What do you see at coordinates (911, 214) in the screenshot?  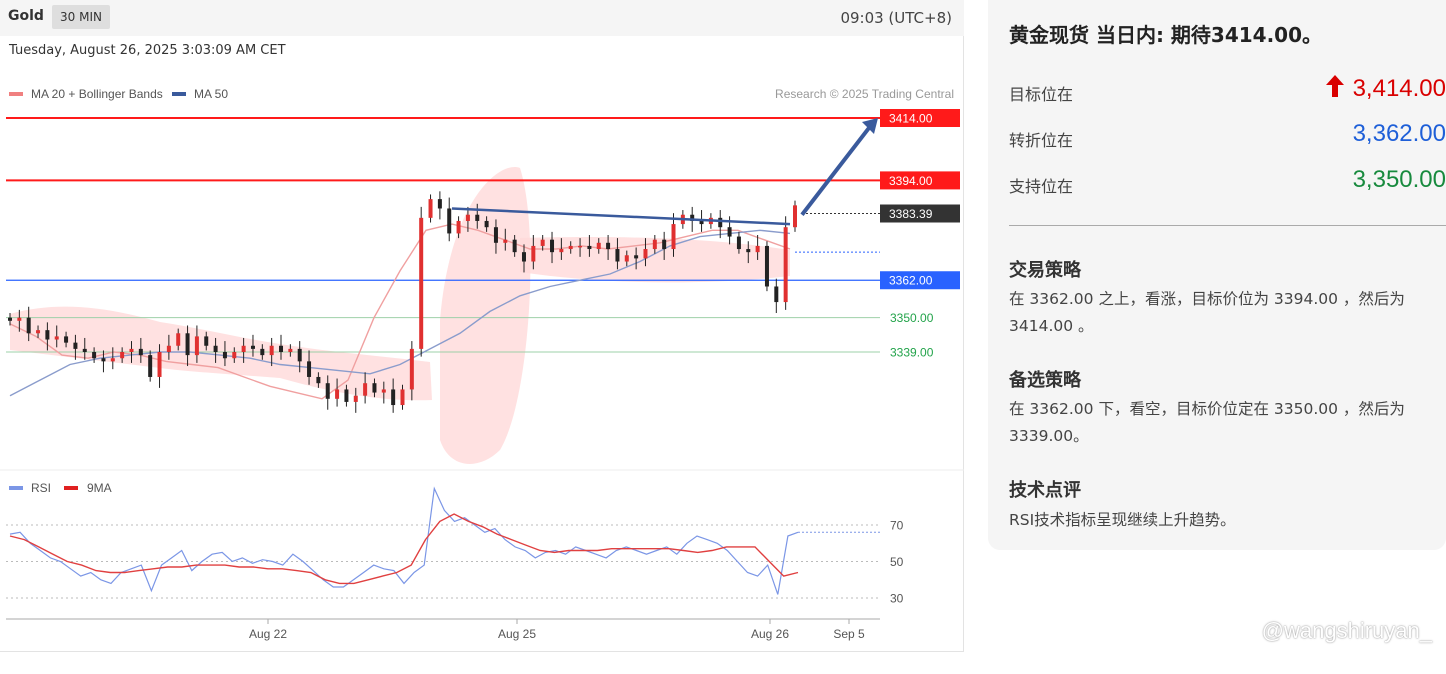 I see `level-label-2: 3383.39` at bounding box center [911, 214].